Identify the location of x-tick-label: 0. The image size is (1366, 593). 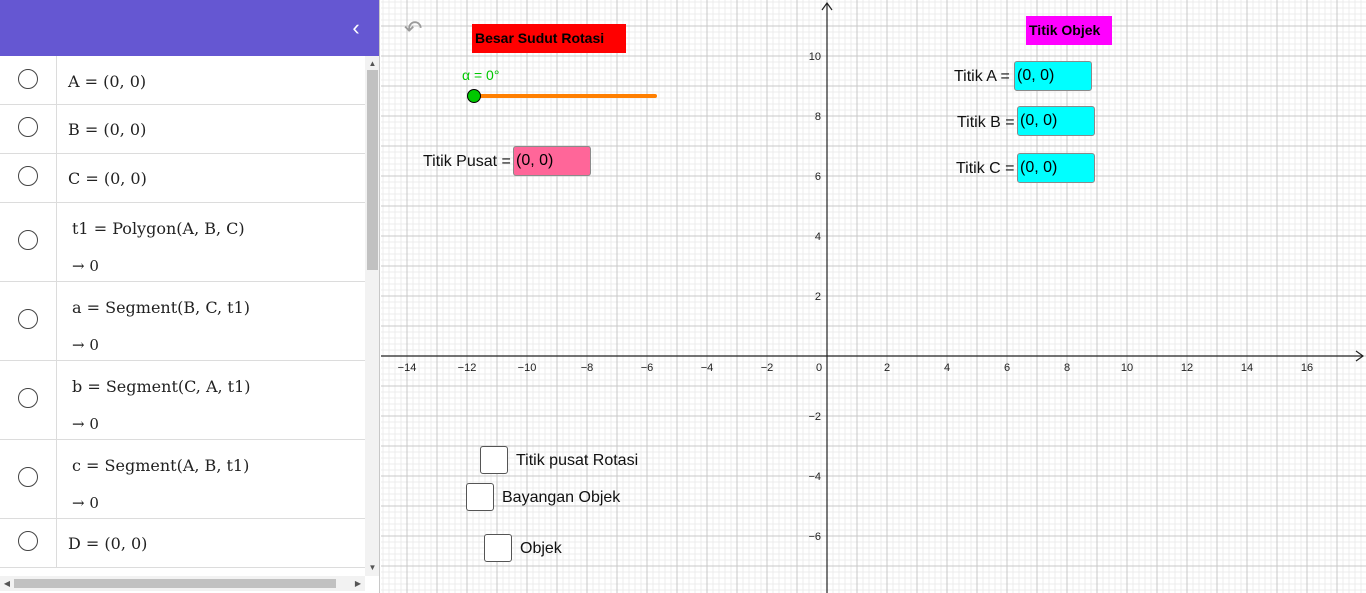
(819, 368).